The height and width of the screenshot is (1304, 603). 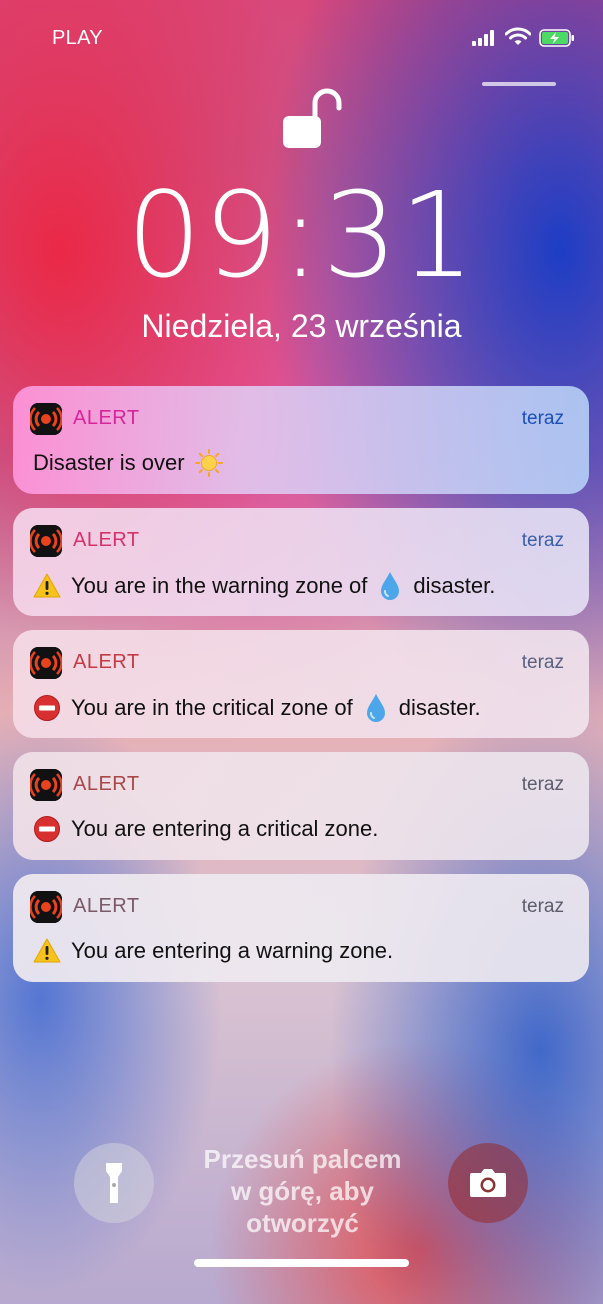 What do you see at coordinates (301, 440) in the screenshot?
I see `notification-card: ALERT teraz Disaster is over` at bounding box center [301, 440].